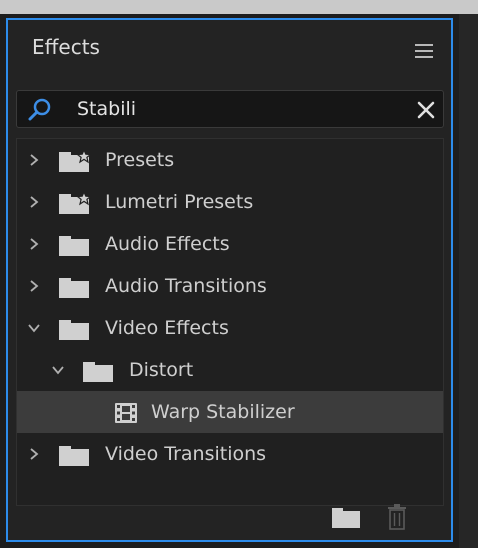 The width and height of the screenshot is (478, 548). Describe the element at coordinates (186, 286) in the screenshot. I see `tree-item-label: Audio Transitions` at that location.